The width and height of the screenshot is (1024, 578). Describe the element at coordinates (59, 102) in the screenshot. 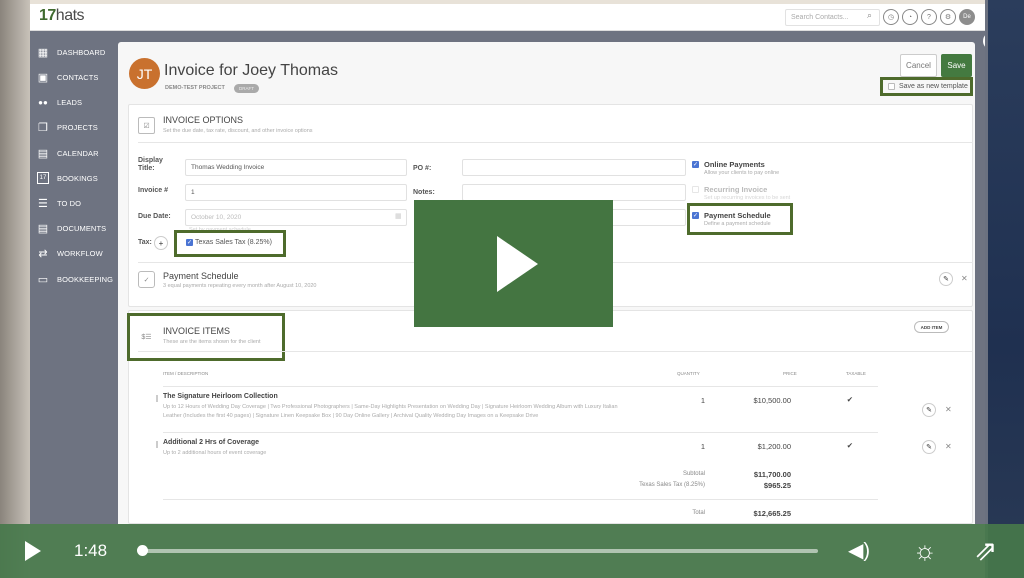

I see `sidebar-item-leads: ●● LEADS` at that location.